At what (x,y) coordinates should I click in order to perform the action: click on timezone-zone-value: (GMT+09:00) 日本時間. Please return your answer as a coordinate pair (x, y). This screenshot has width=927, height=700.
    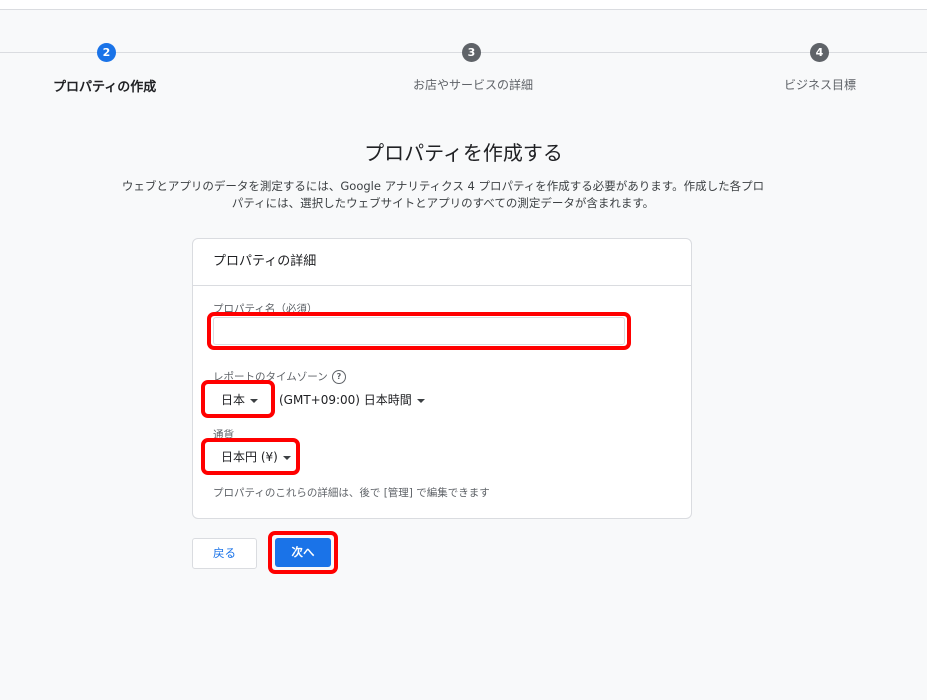
    Looking at the image, I should click on (345, 400).